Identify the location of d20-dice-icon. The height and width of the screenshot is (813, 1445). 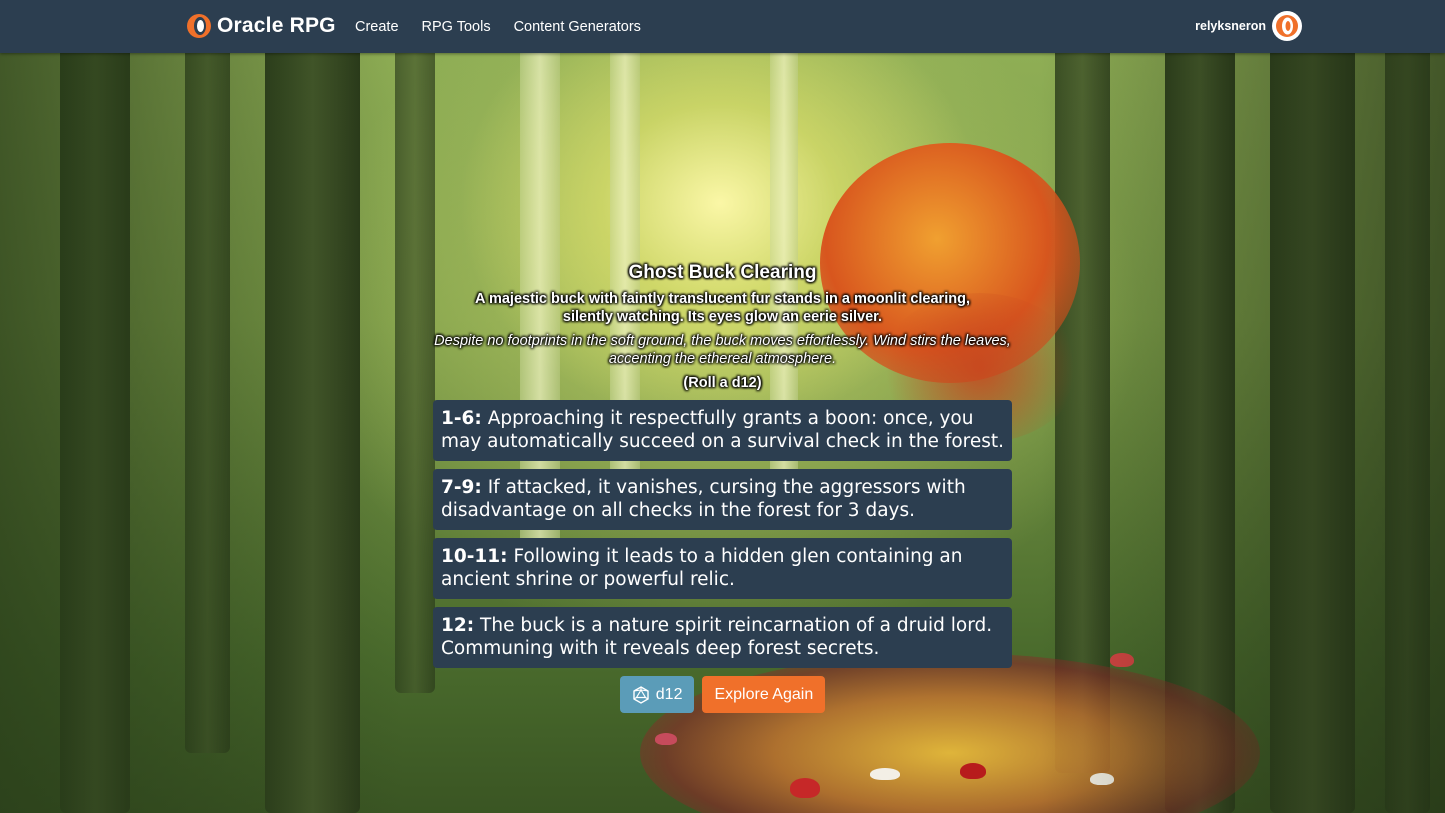
(641, 694).